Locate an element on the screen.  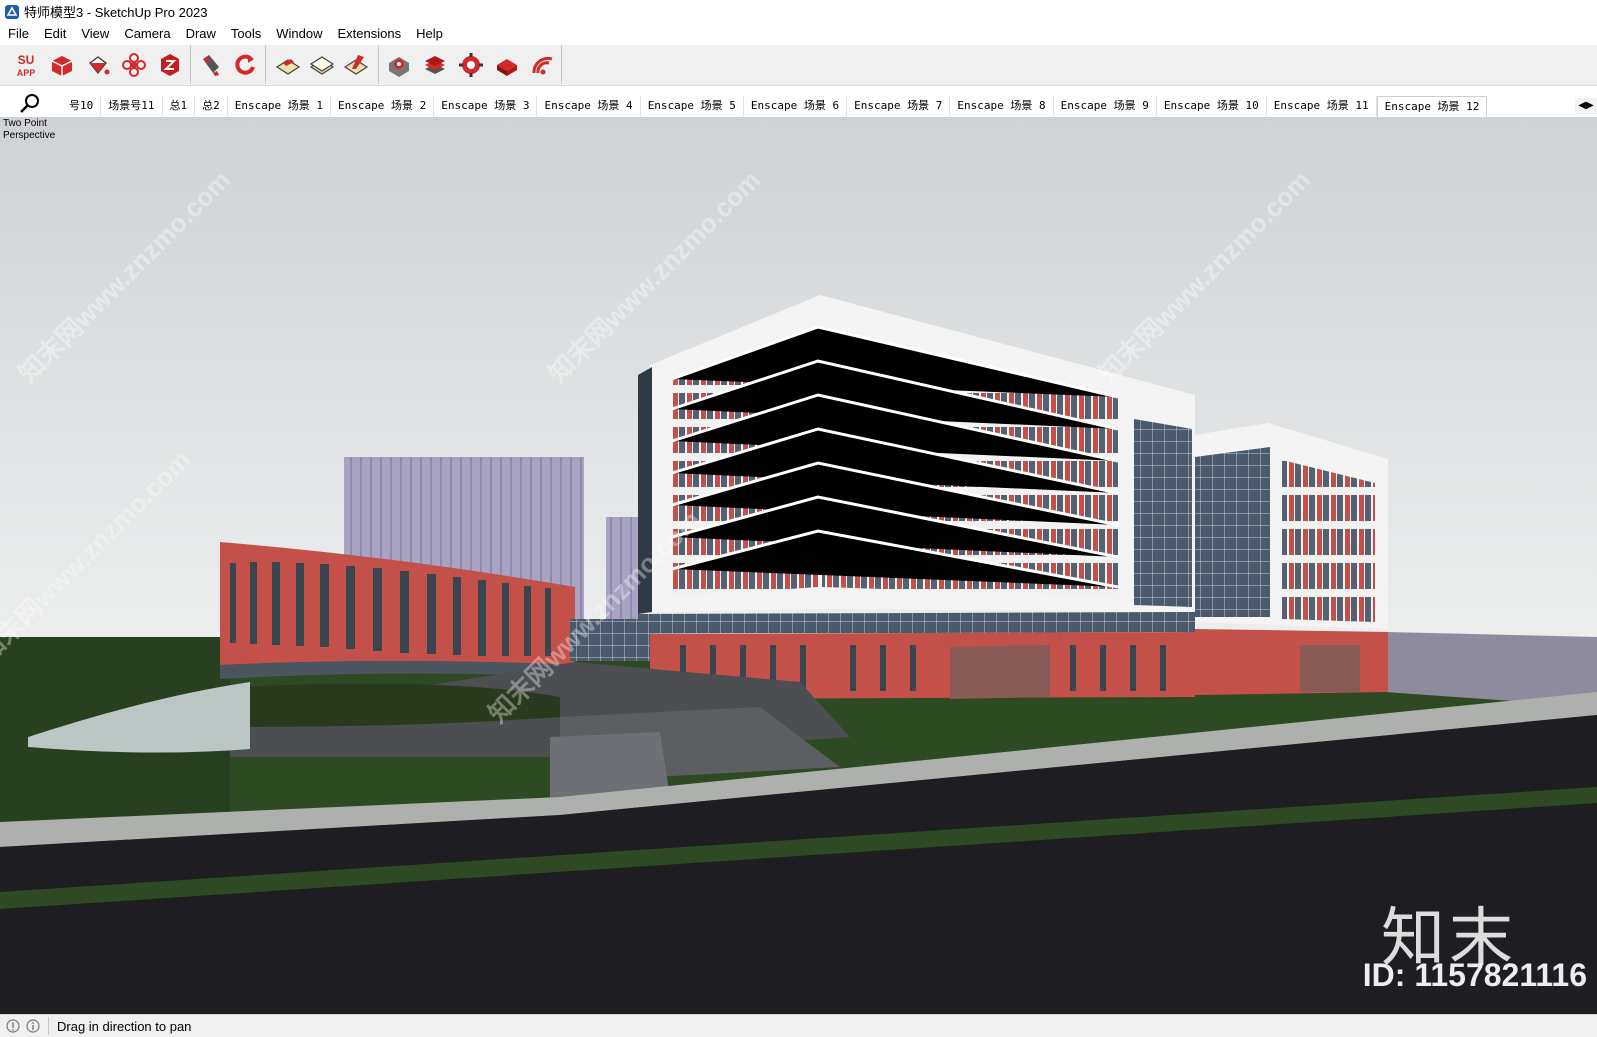
camera-mode-label: Two Point Perspective is located at coordinates (29, 130).